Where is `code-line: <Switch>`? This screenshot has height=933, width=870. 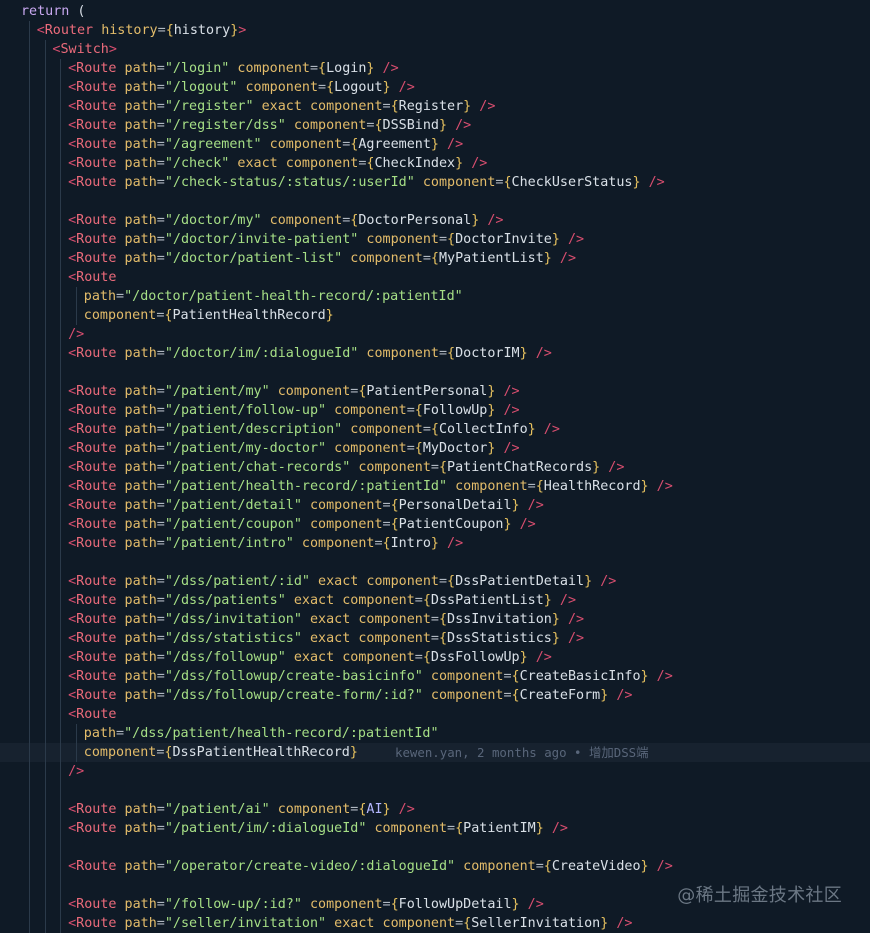 code-line: <Switch> is located at coordinates (435, 49).